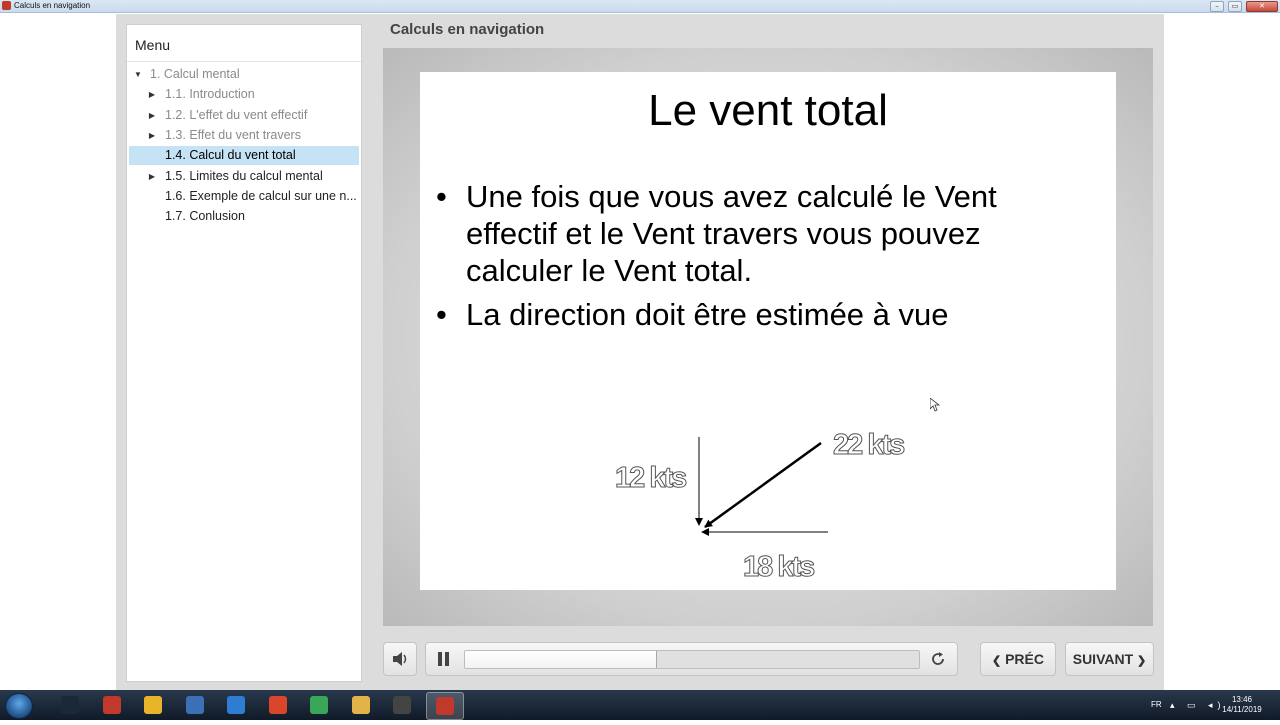 This screenshot has width=1280, height=725. I want to click on menu-item: ▶ 1.5. Limites du calcul mental, so click(244, 176).